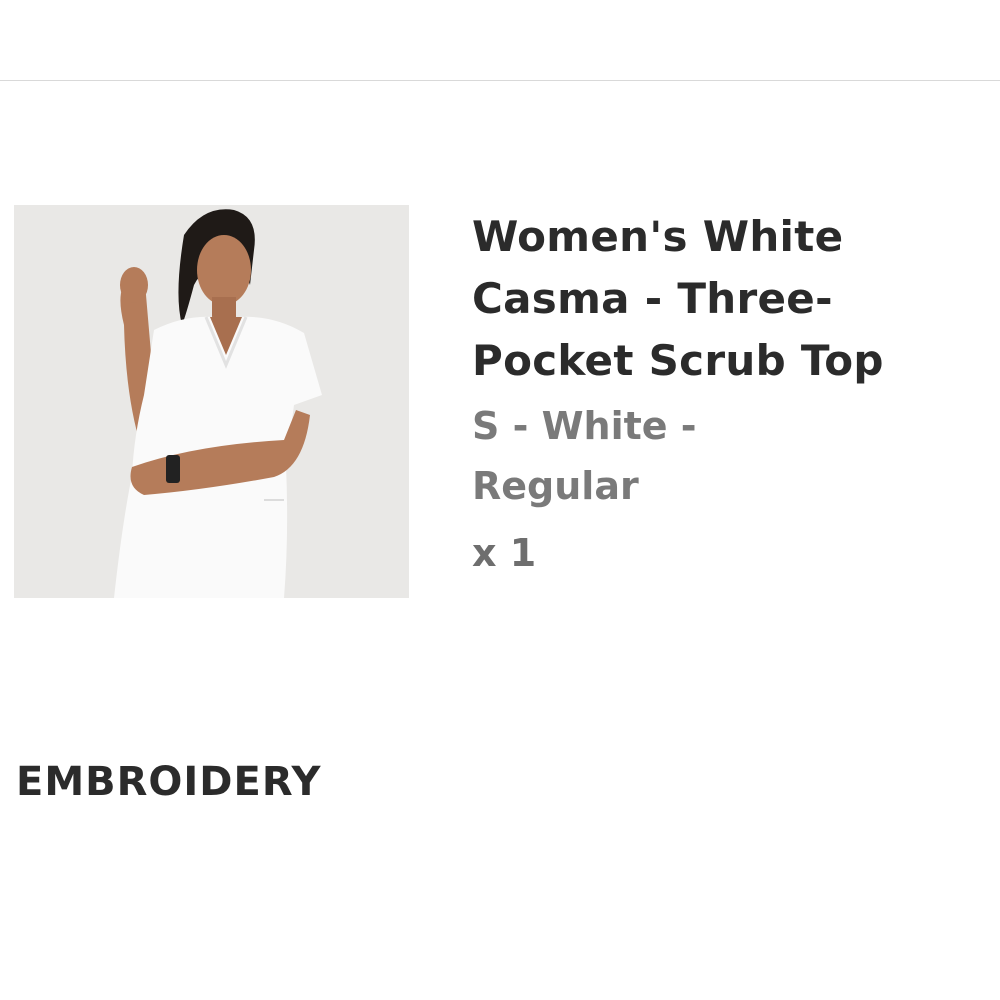 The width and height of the screenshot is (1000, 1000). What do you see at coordinates (504, 553) in the screenshot?
I see `product-quantity: x 1` at bounding box center [504, 553].